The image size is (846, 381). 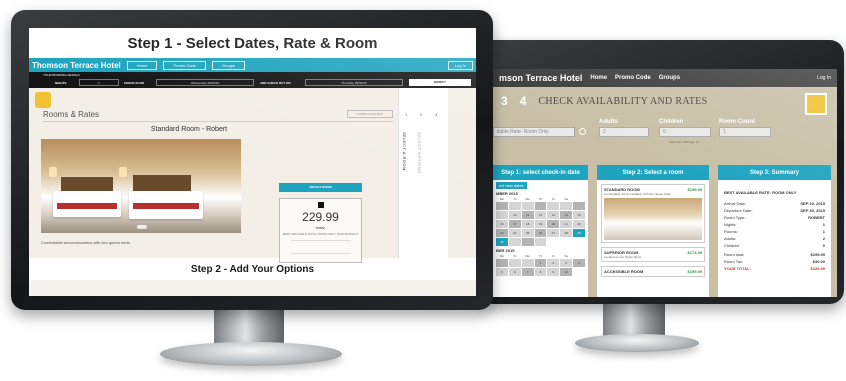 What do you see at coordinates (370, 114) in the screenshot?
I see `sort-dropdown: LOWEST-HIGHEST` at bounding box center [370, 114].